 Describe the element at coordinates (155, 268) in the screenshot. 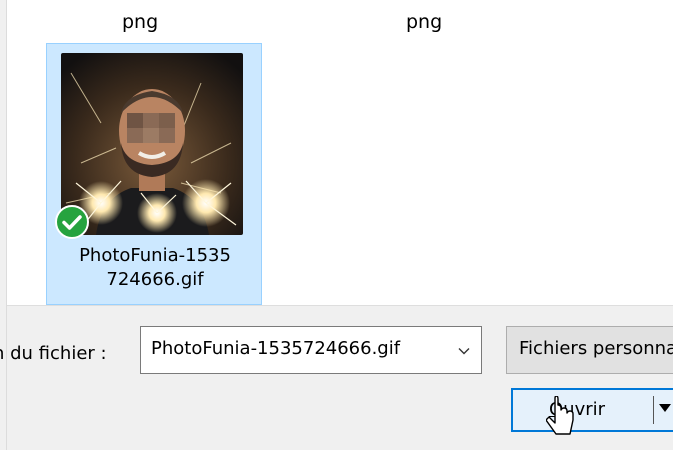

I see `file-name-label: PhotoFunia-1535 724666.gif` at that location.